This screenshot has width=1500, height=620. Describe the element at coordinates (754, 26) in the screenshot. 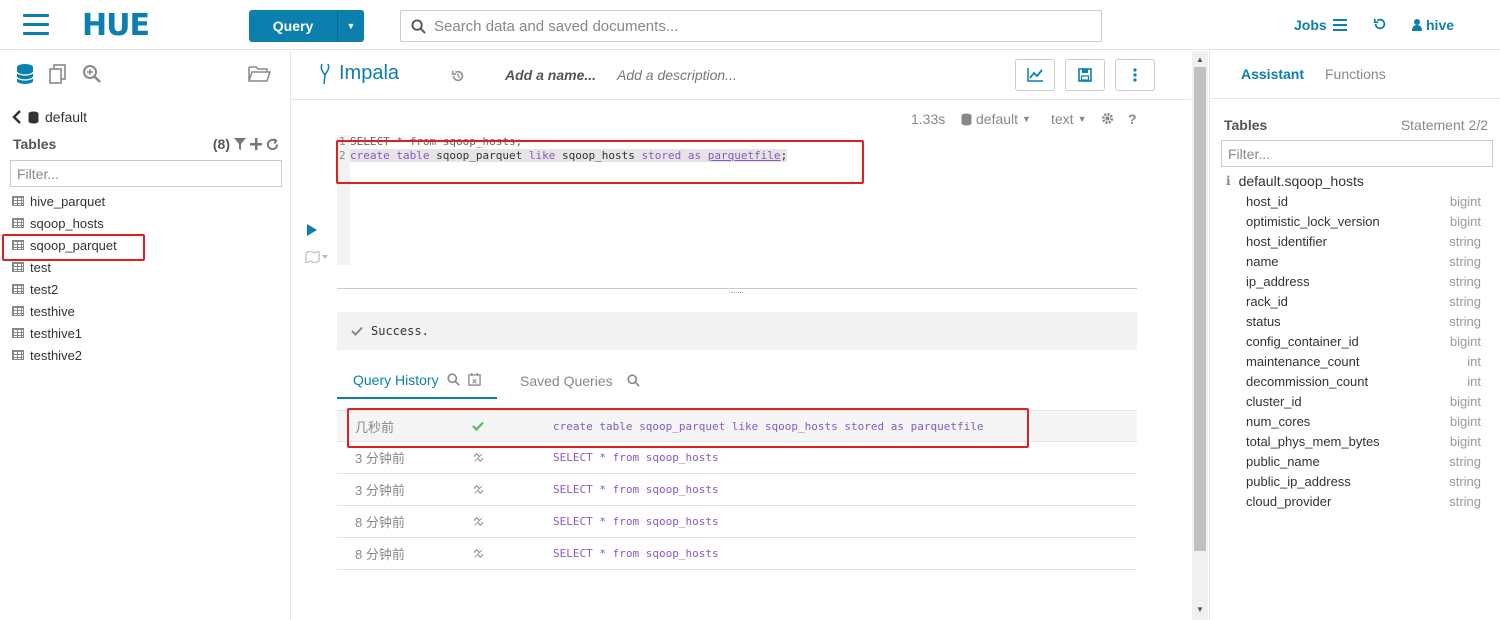

I see `search-input` at that location.